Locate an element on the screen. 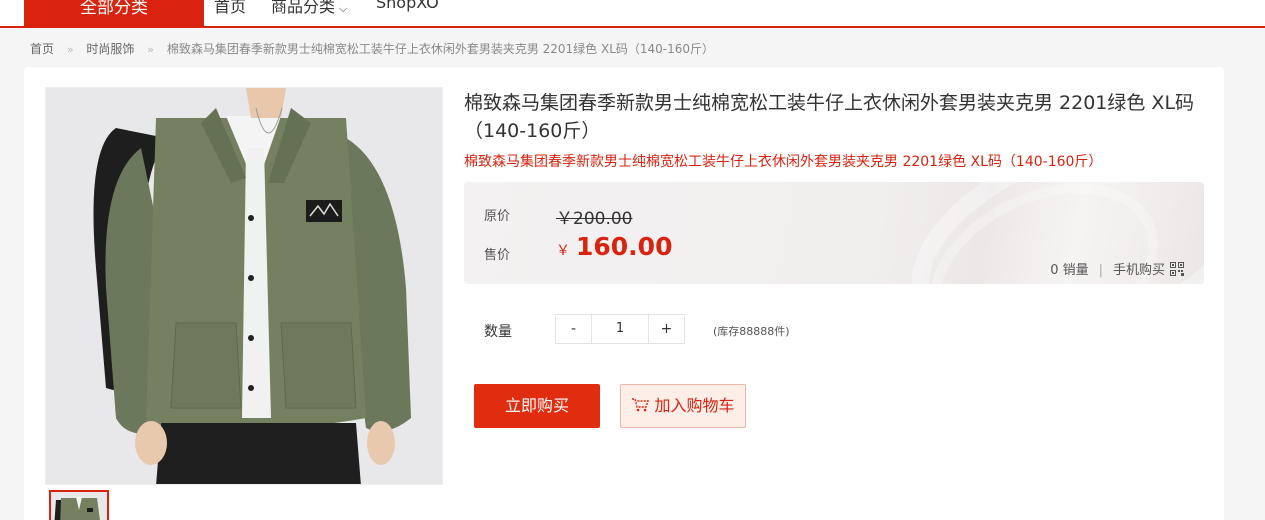 This screenshot has height=520, width=1265. original-price: ￥200.00 is located at coordinates (594, 219).